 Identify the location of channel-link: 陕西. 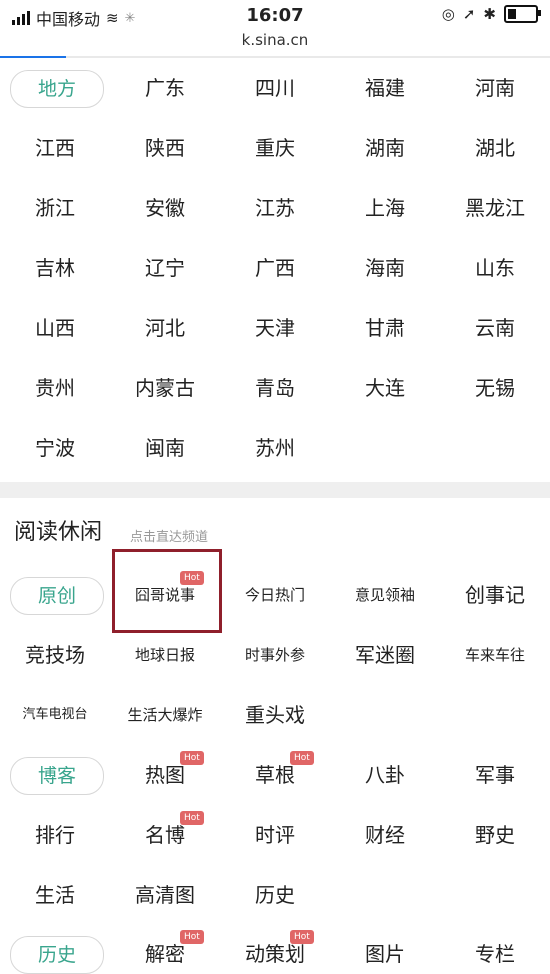
(165, 148).